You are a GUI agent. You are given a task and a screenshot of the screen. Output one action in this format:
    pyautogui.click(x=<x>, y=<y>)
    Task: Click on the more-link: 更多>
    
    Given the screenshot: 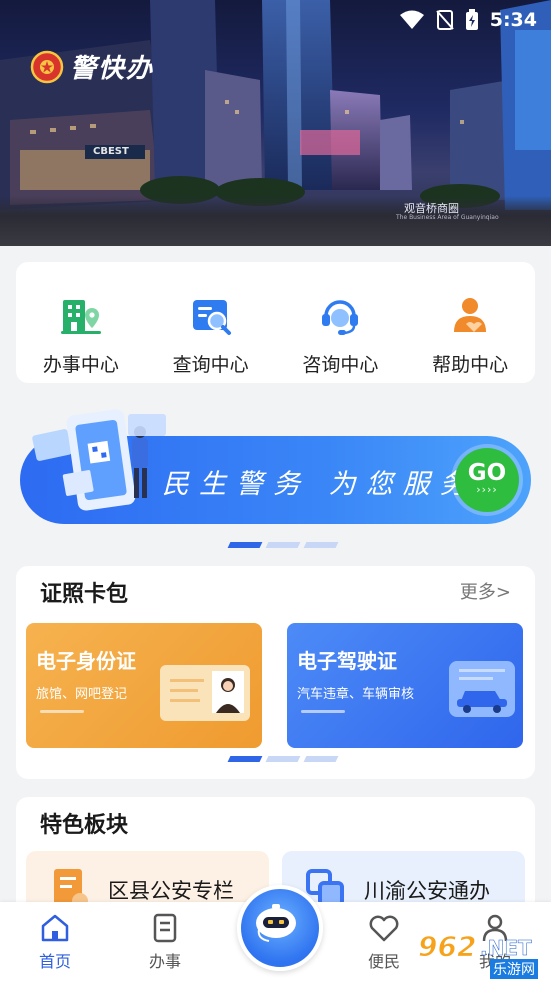 What is the action you would take?
    pyautogui.click(x=485, y=591)
    